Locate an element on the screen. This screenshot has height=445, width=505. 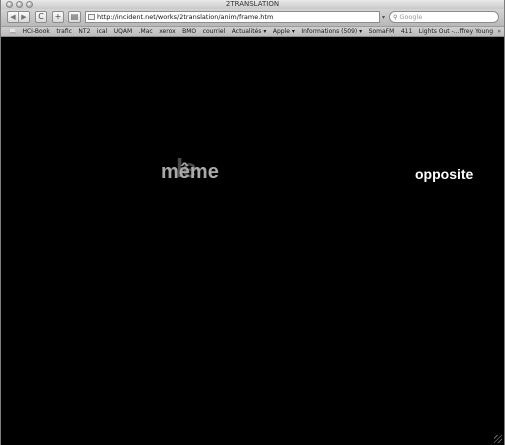
favicon-icon is located at coordinates (91, 17).